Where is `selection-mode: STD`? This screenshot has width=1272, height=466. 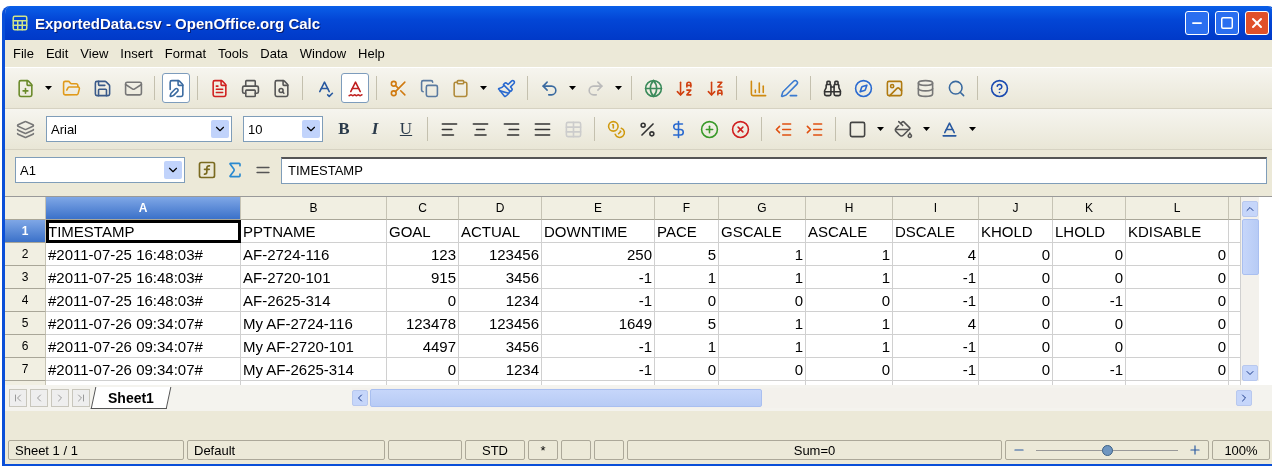
selection-mode: STD is located at coordinates (495, 450).